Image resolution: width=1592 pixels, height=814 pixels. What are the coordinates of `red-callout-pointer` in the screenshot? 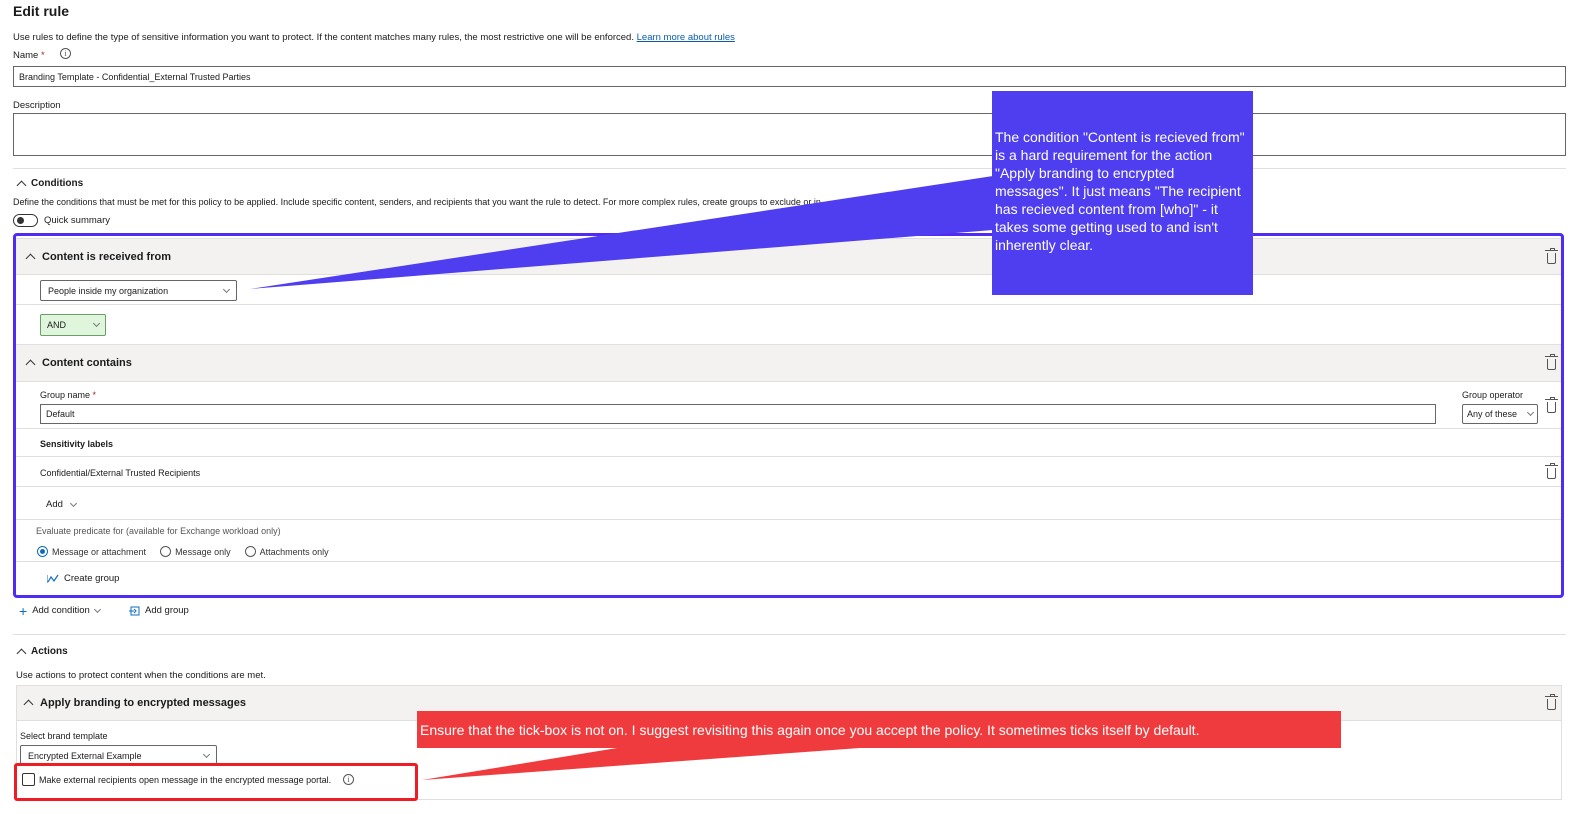 It's located at (641, 764).